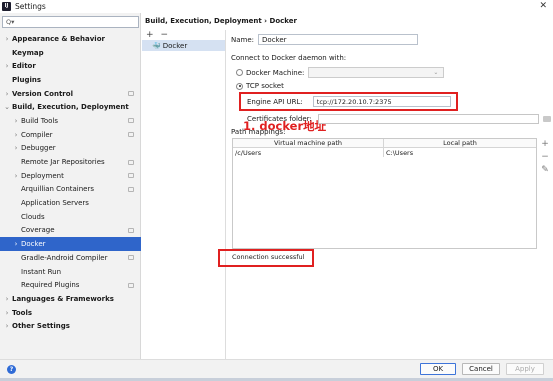  What do you see at coordinates (545, 144) in the screenshot?
I see `add-mapping-icon: +` at bounding box center [545, 144].